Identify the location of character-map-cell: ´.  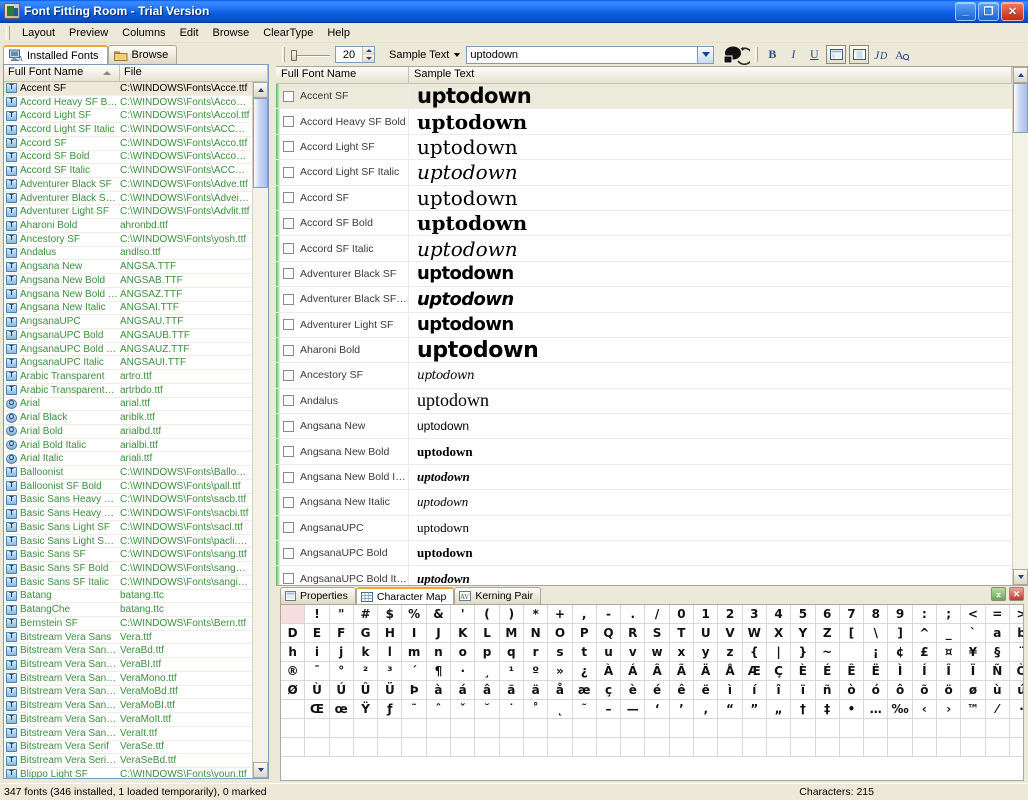
(414, 671).